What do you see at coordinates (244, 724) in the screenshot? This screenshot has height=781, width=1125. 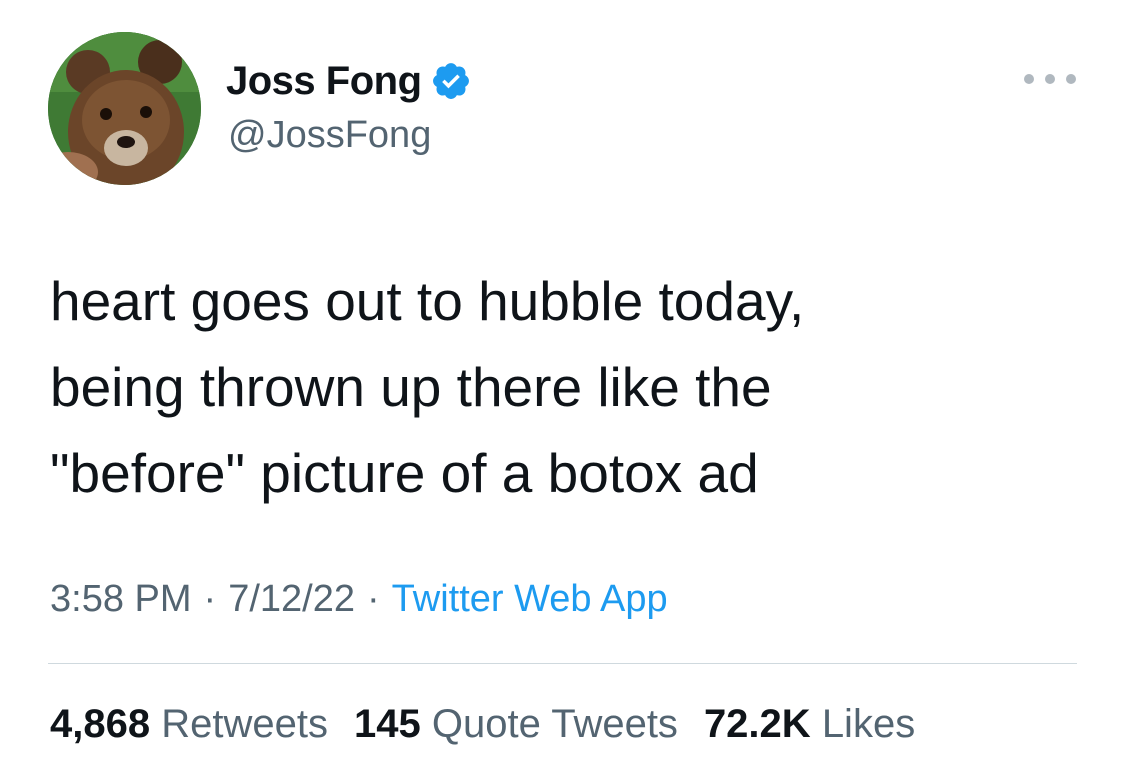 I see `retweets-label: Retweets` at bounding box center [244, 724].